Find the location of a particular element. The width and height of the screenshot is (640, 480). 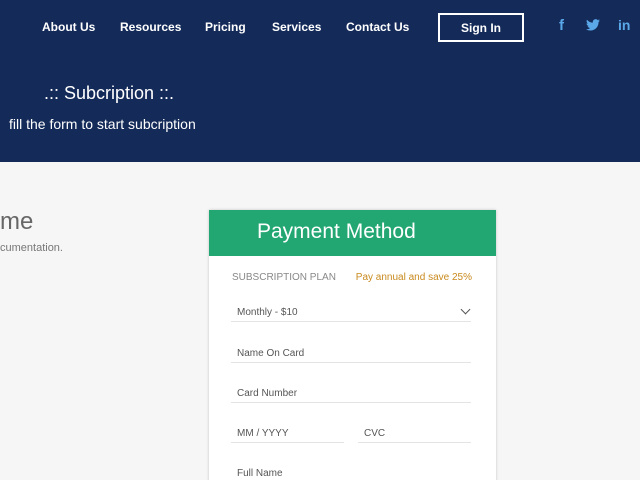

nav-resources: Resources is located at coordinates (150, 27).